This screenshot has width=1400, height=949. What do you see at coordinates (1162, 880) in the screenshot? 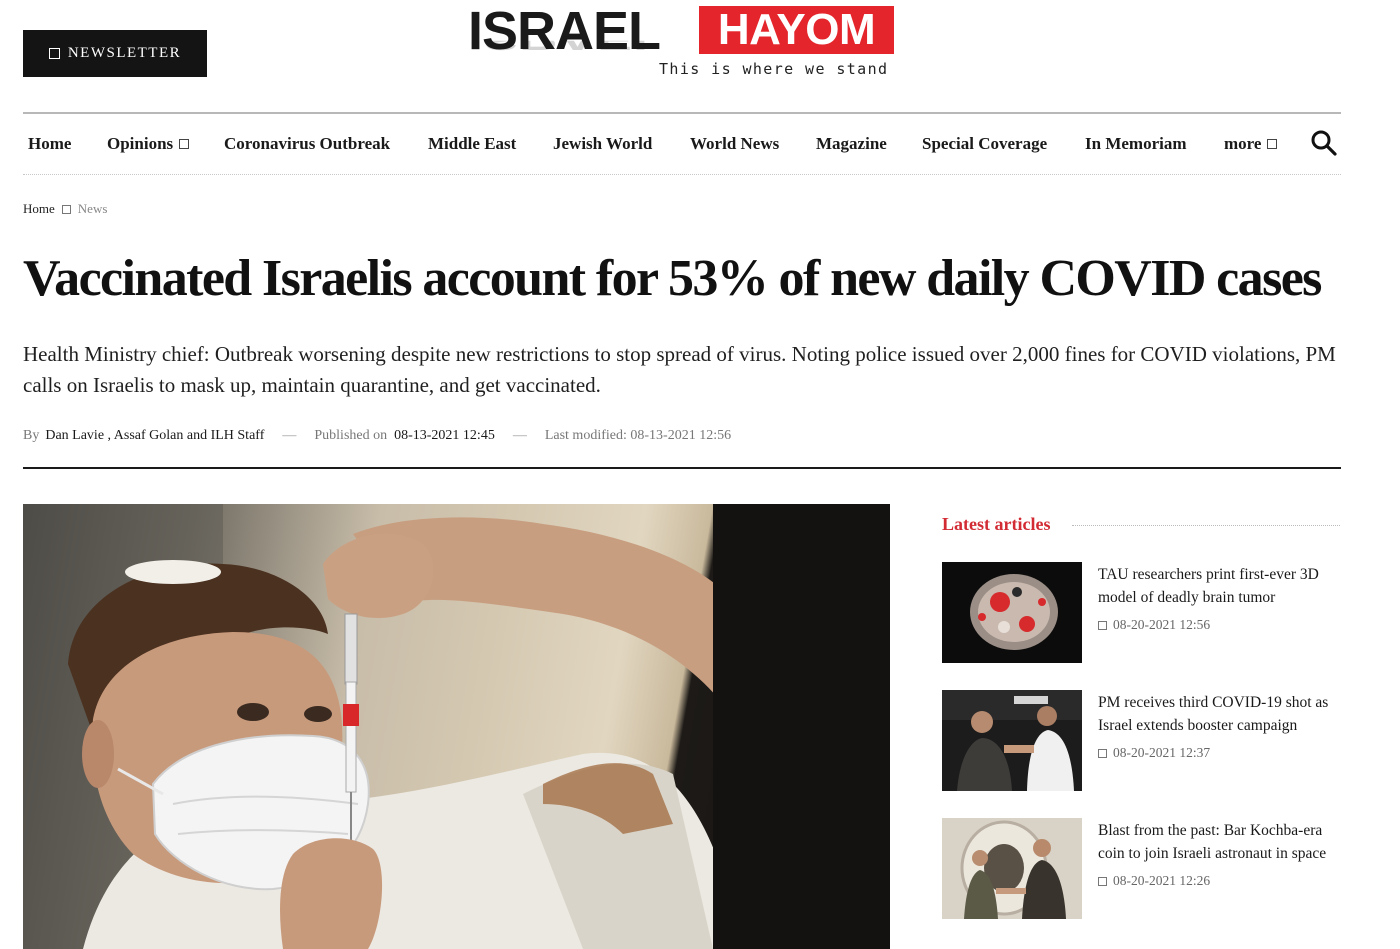
I see `article-date-text: 08-20-2021 12:26` at bounding box center [1162, 880].